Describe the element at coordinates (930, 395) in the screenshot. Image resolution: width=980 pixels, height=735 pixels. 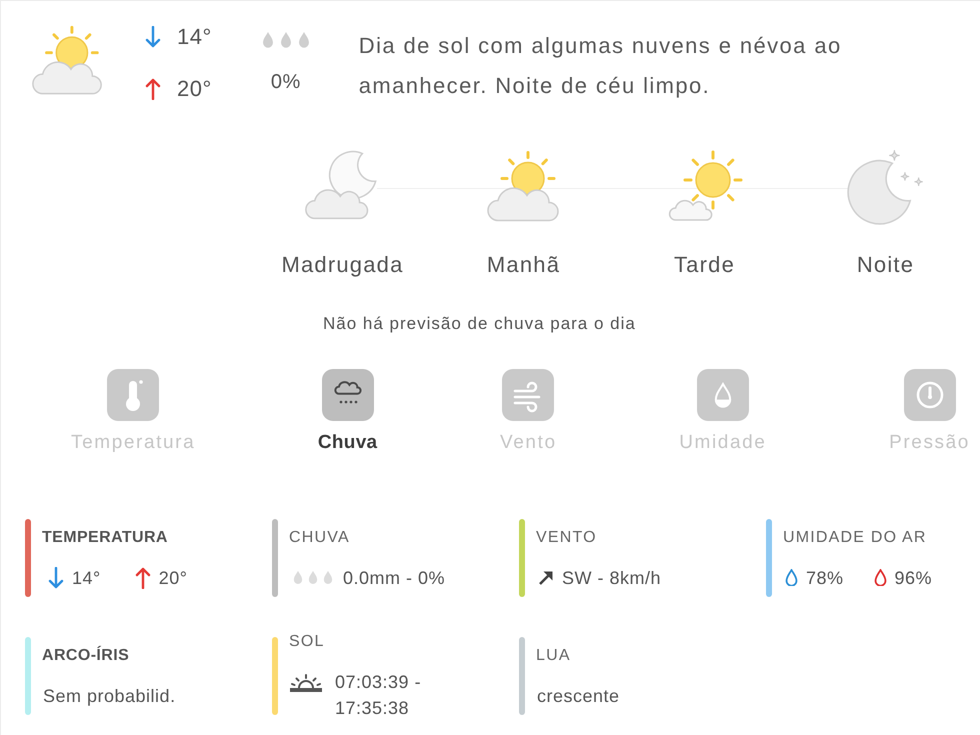
I see `gauge-icon` at that location.